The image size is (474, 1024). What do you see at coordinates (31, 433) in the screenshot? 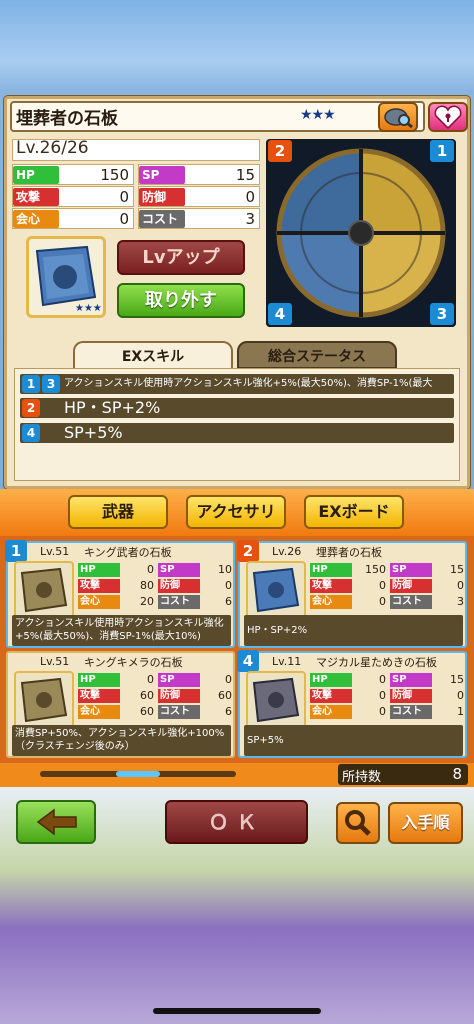
I see `skill-badge: 4` at bounding box center [31, 433].